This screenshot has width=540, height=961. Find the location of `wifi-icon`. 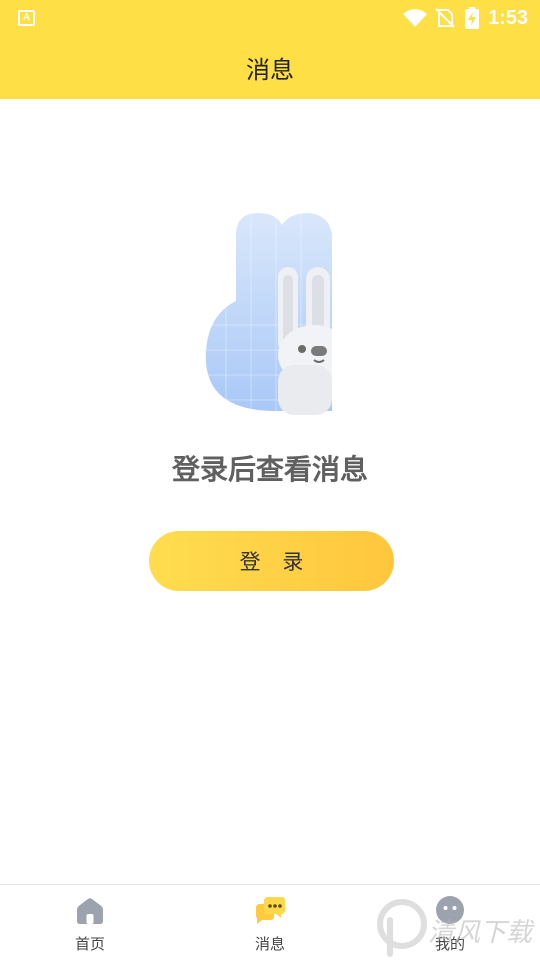

wifi-icon is located at coordinates (414, 18).